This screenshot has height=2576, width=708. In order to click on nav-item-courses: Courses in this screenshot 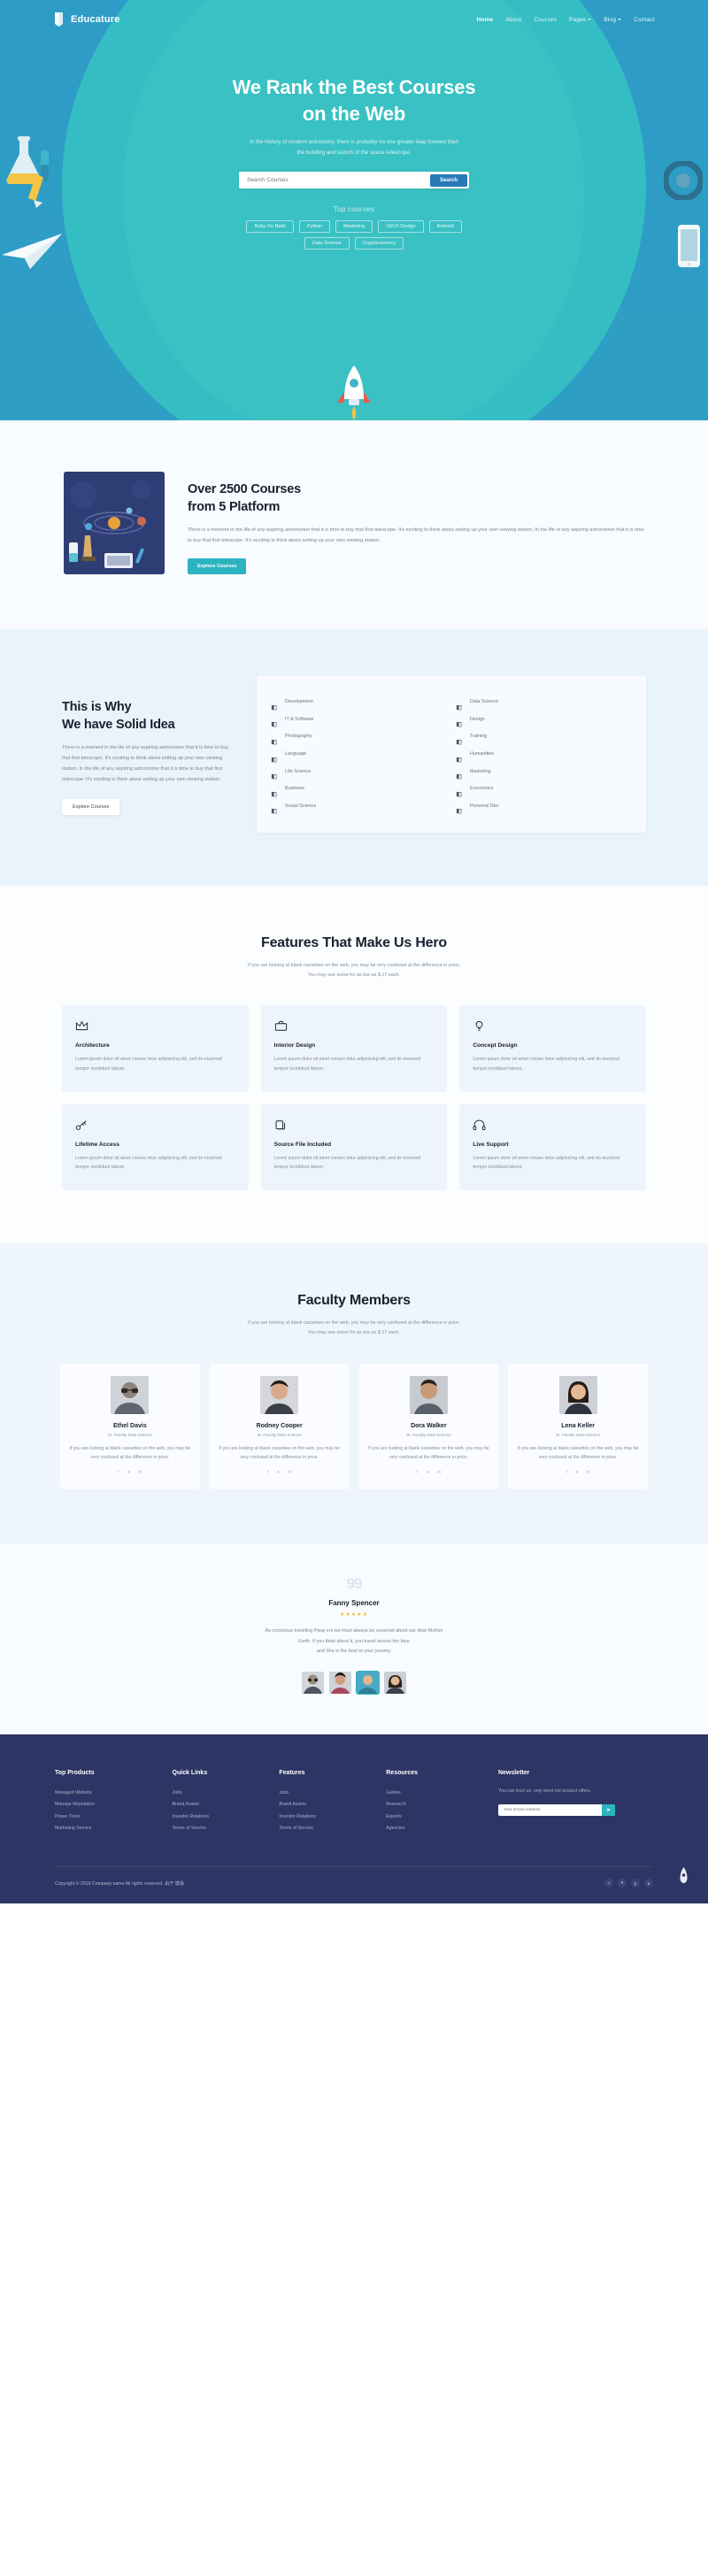, I will do `click(545, 20)`.